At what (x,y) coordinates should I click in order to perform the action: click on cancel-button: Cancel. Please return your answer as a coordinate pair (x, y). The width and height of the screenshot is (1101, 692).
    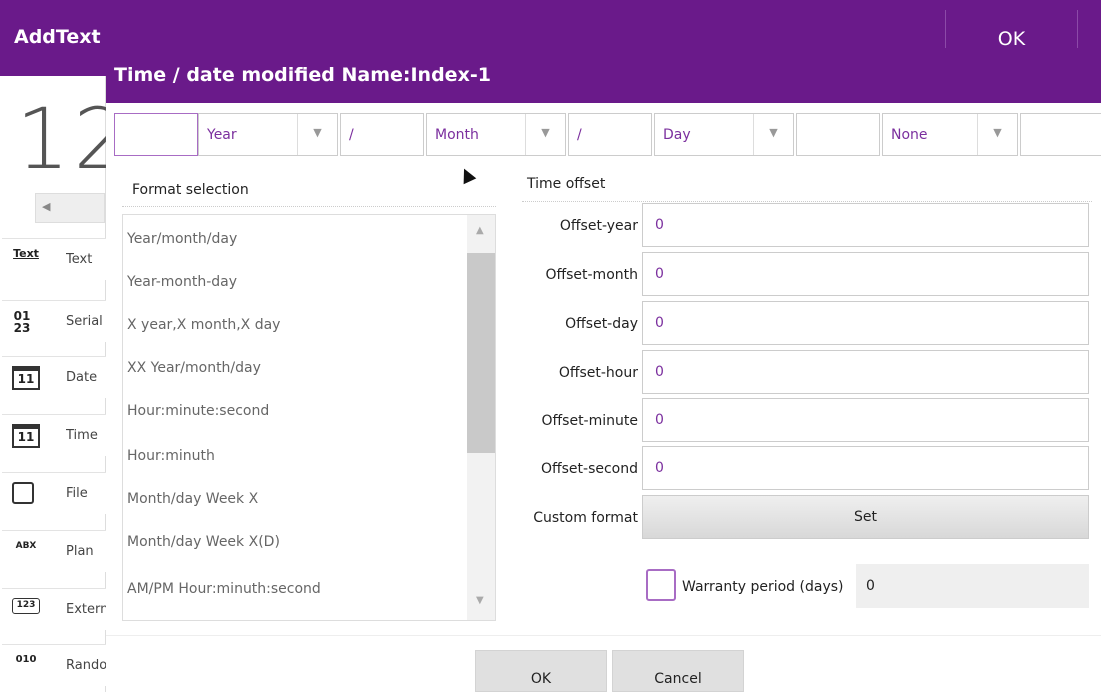
    Looking at the image, I should click on (678, 671).